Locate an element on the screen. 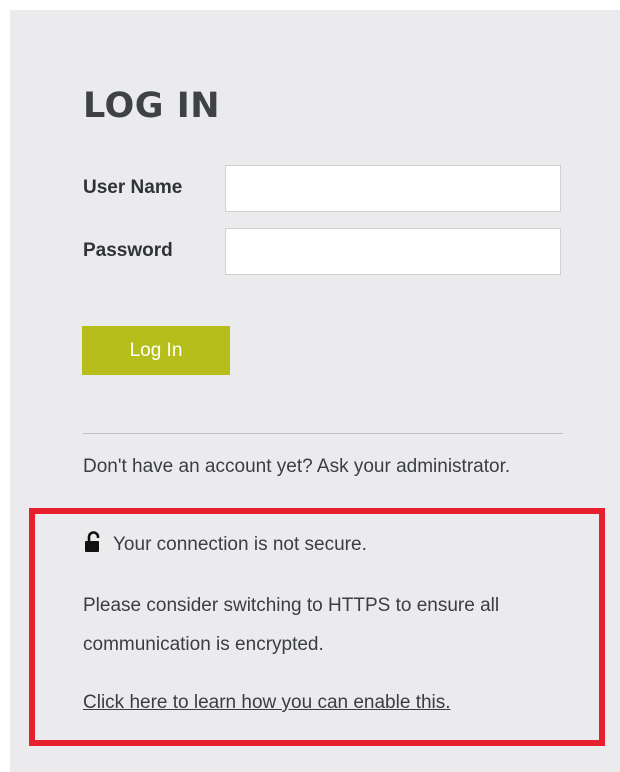 This screenshot has width=620, height=772. divider is located at coordinates (323, 433).